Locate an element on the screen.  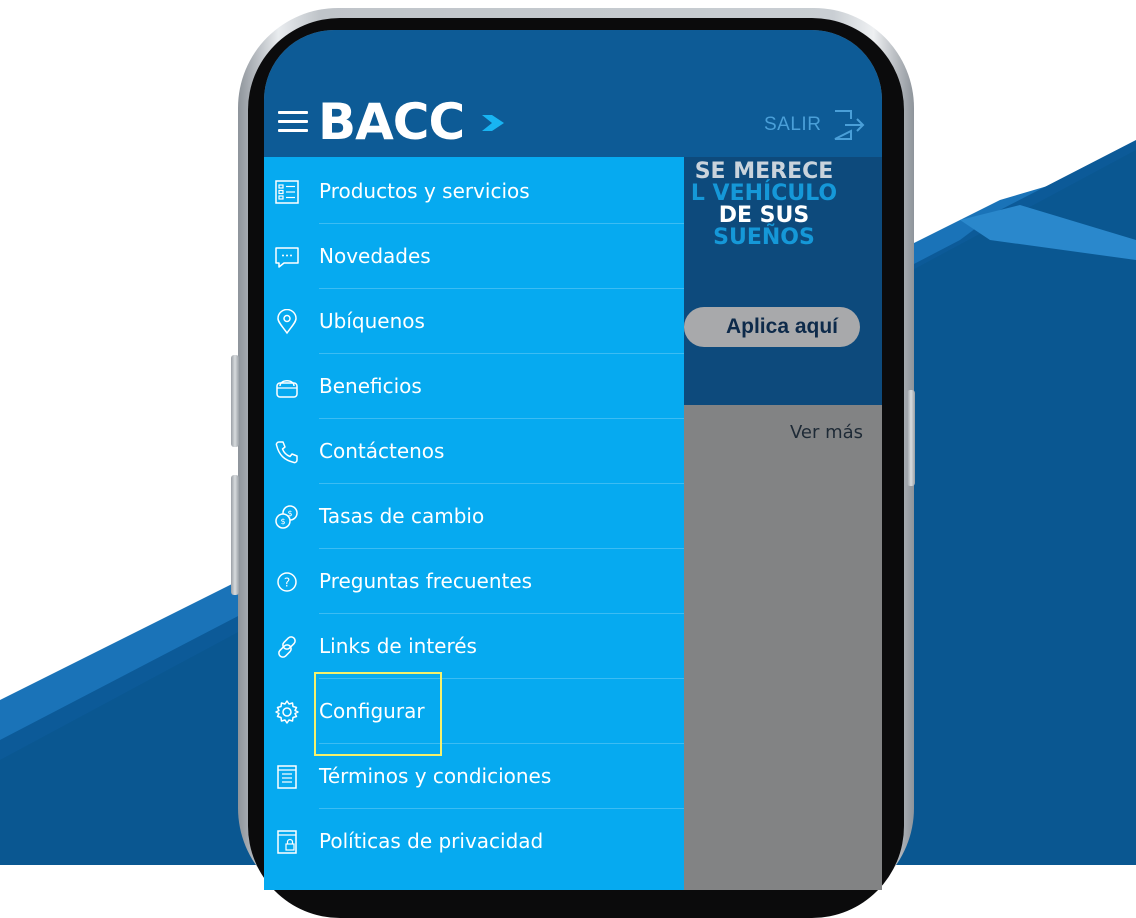
menu-item-links: Links de interés is located at coordinates (474, 646).